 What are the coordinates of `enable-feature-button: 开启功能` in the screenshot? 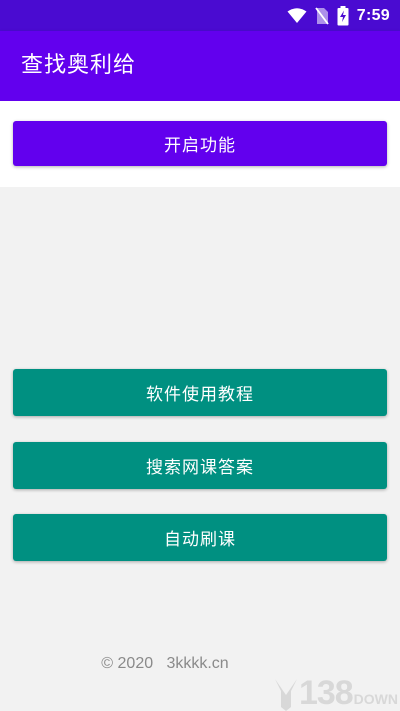 It's located at (200, 143).